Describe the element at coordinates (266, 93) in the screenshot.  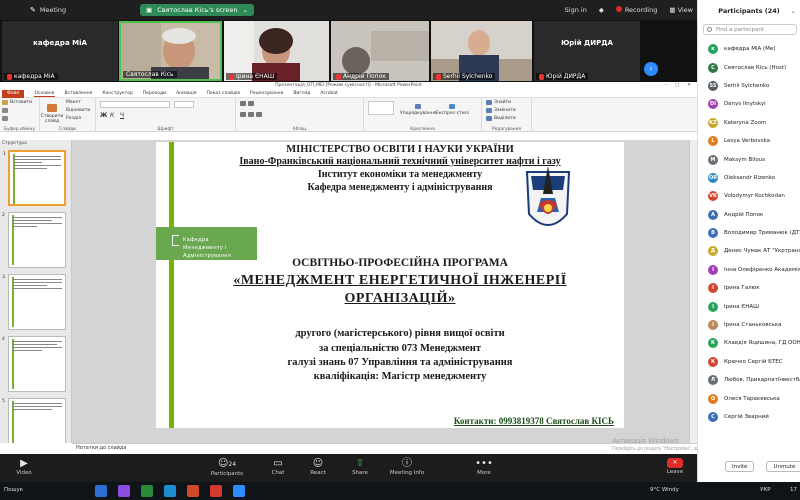
I see `tab-review: Рецензування` at that location.